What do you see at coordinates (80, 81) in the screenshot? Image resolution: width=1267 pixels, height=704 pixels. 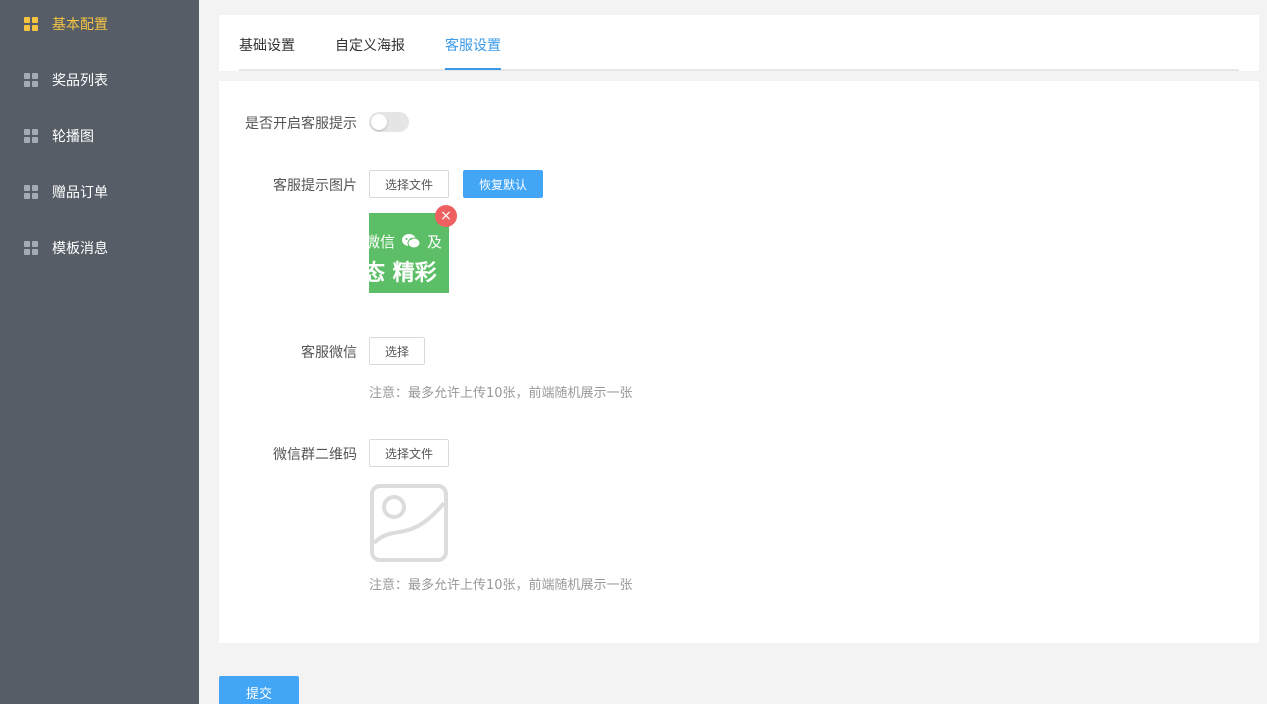 I see `sidebar-item-label: 奖品列表` at bounding box center [80, 81].